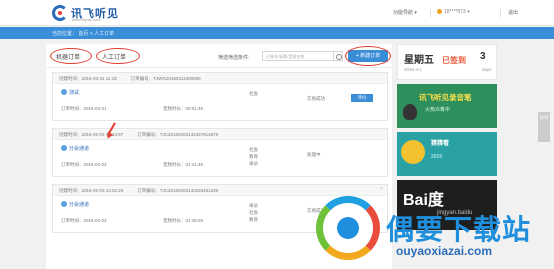 The height and width of the screenshot is (269, 554). What do you see at coordinates (277, 33) in the screenshot?
I see `breadcrumb-bar: 当前位置： 首页 > 人工订单` at bounding box center [277, 33].